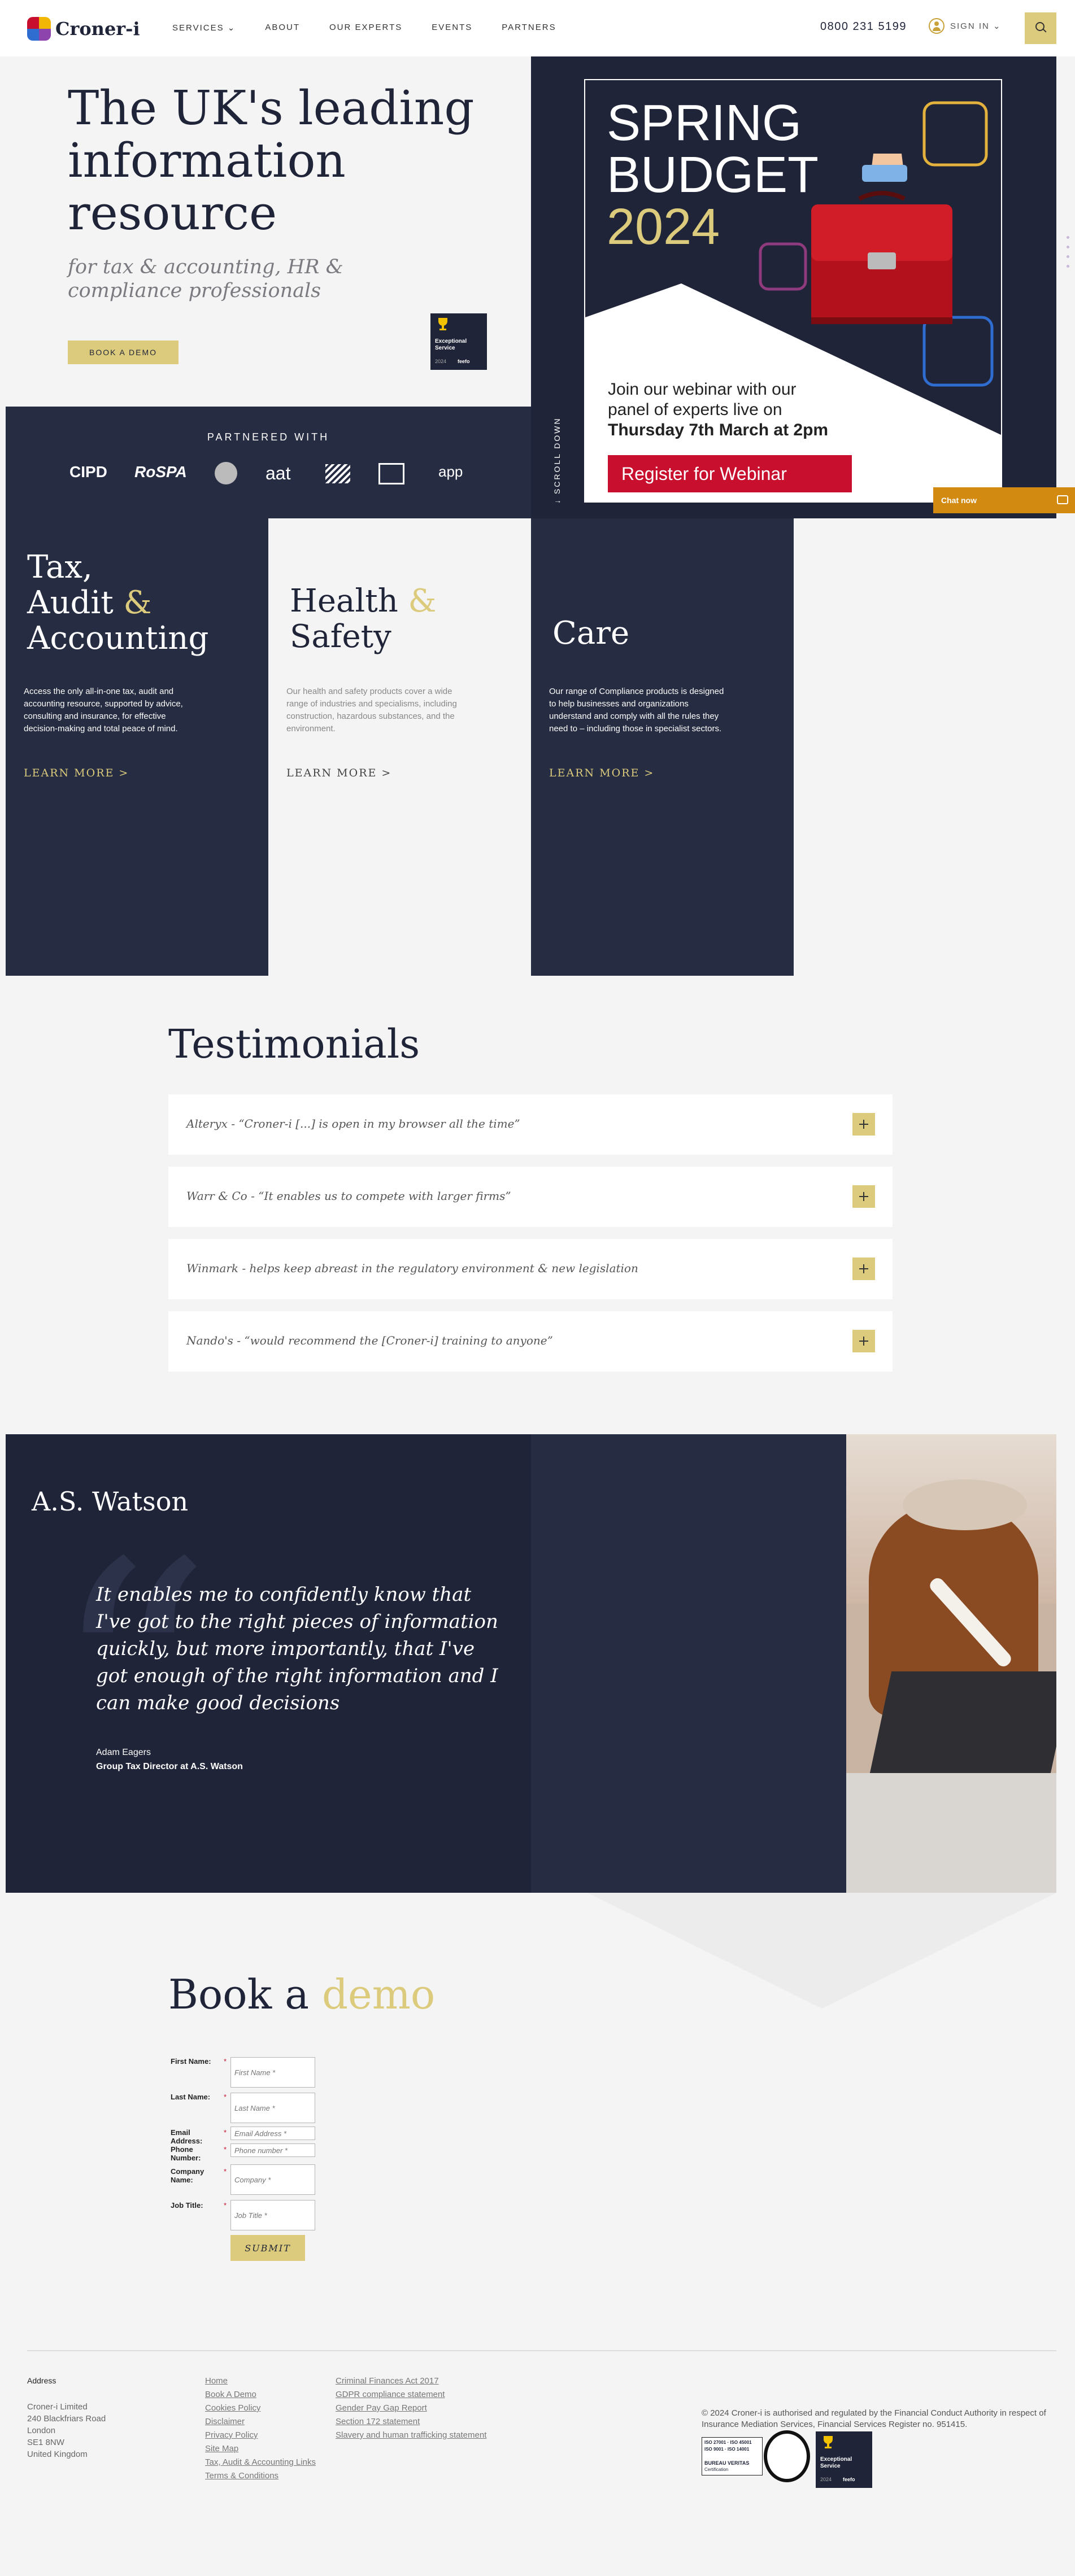  I want to click on nav-about: ABOUT, so click(282, 28).